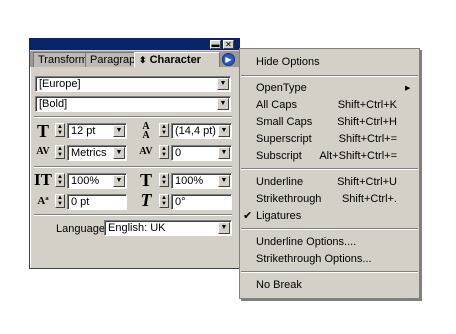  I want to click on tab-transform: Transform, so click(63, 59).